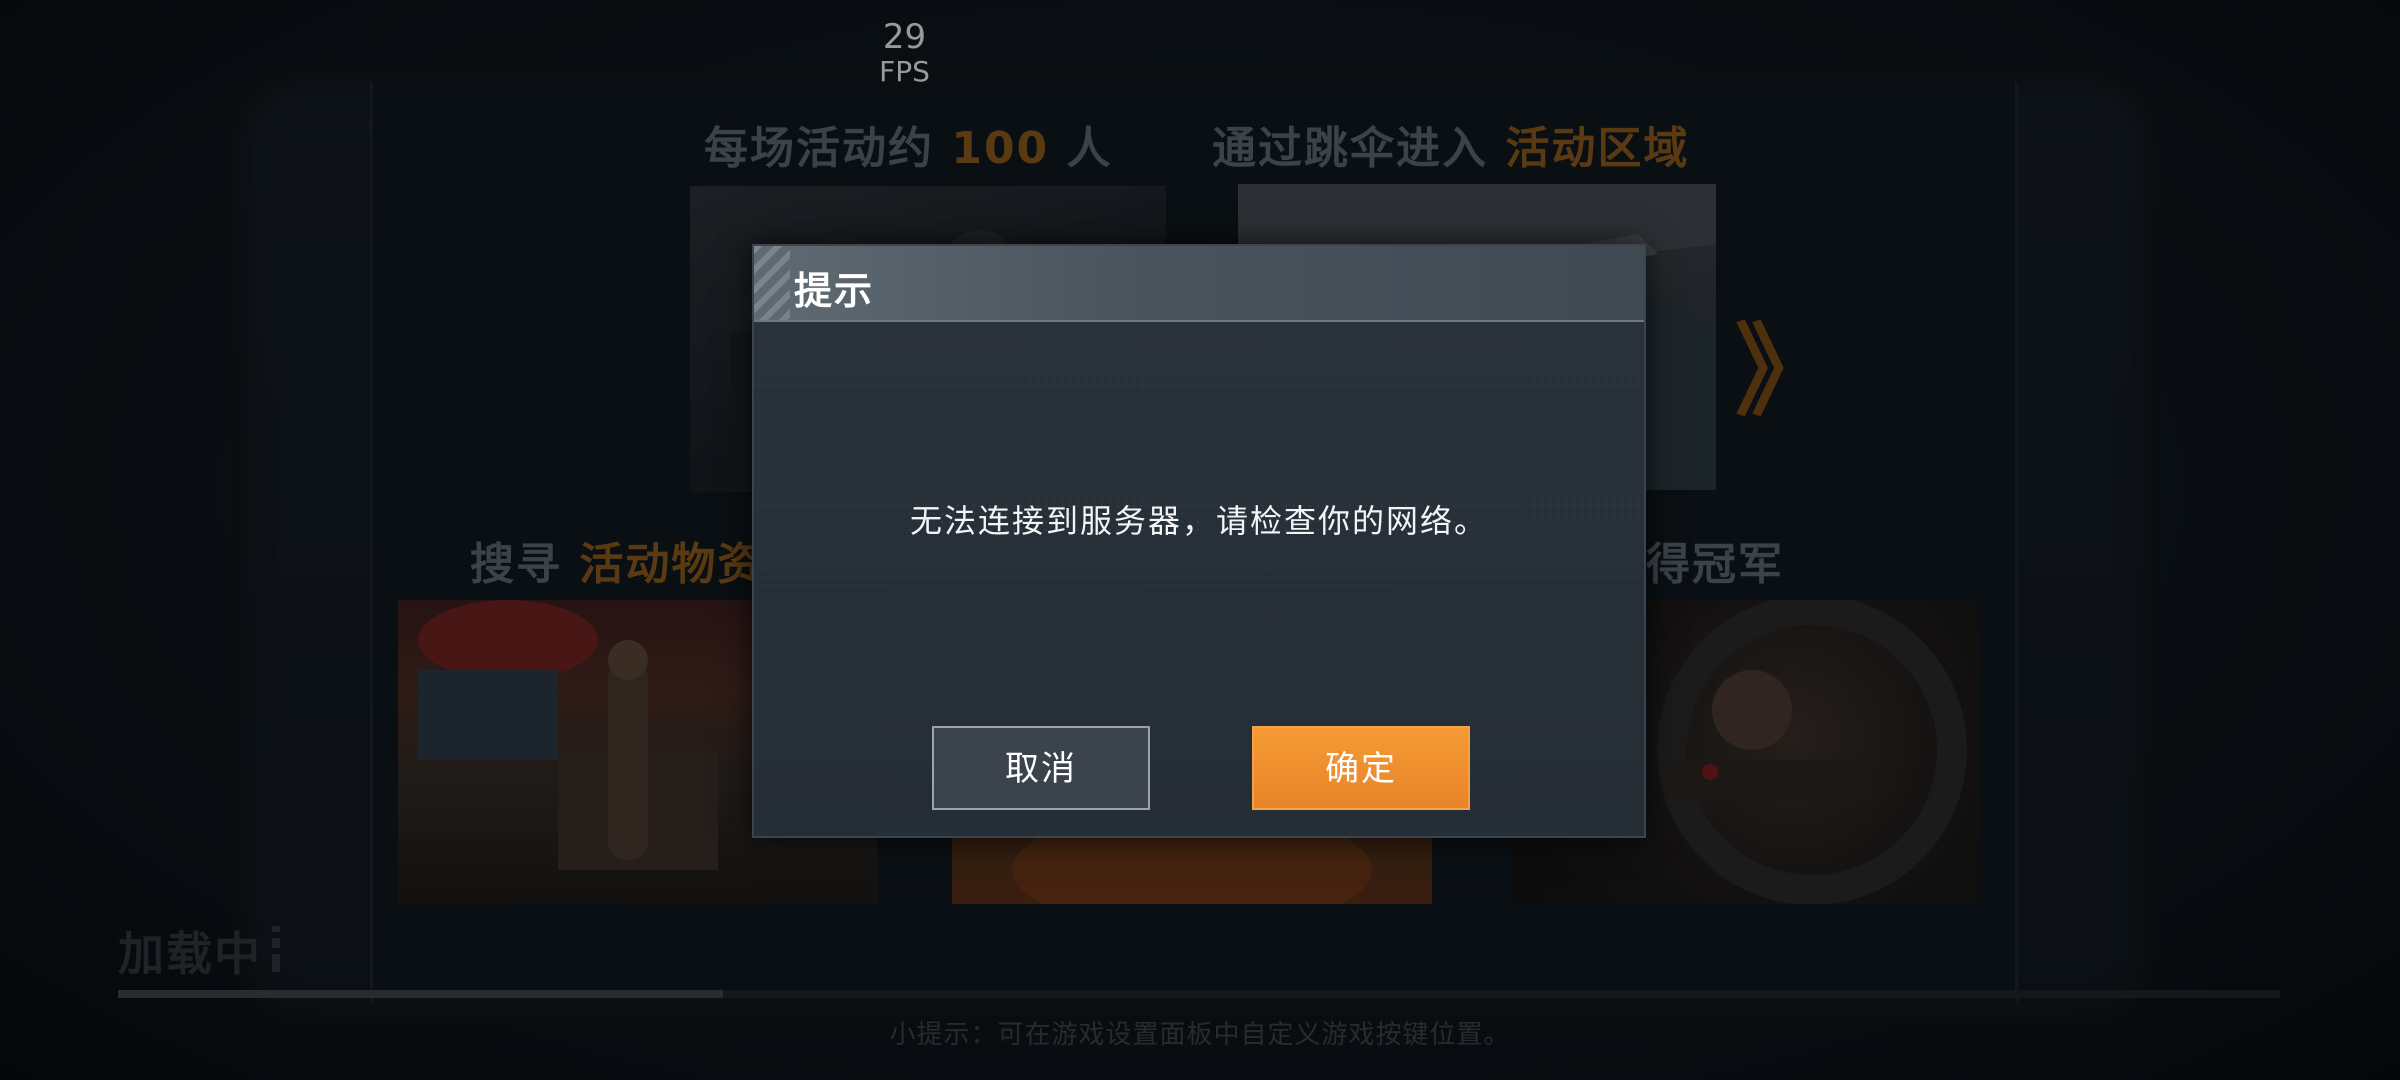 Image resolution: width=2400 pixels, height=1080 pixels. I want to click on confirm-button: 确定, so click(1361, 768).